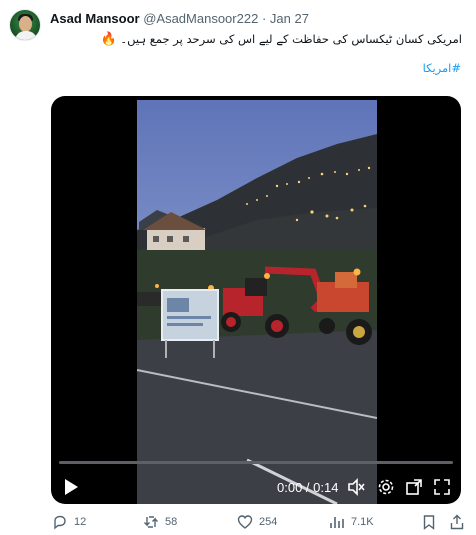 The height and width of the screenshot is (535, 476). I want to click on views-button: 7.1K, so click(351, 522).